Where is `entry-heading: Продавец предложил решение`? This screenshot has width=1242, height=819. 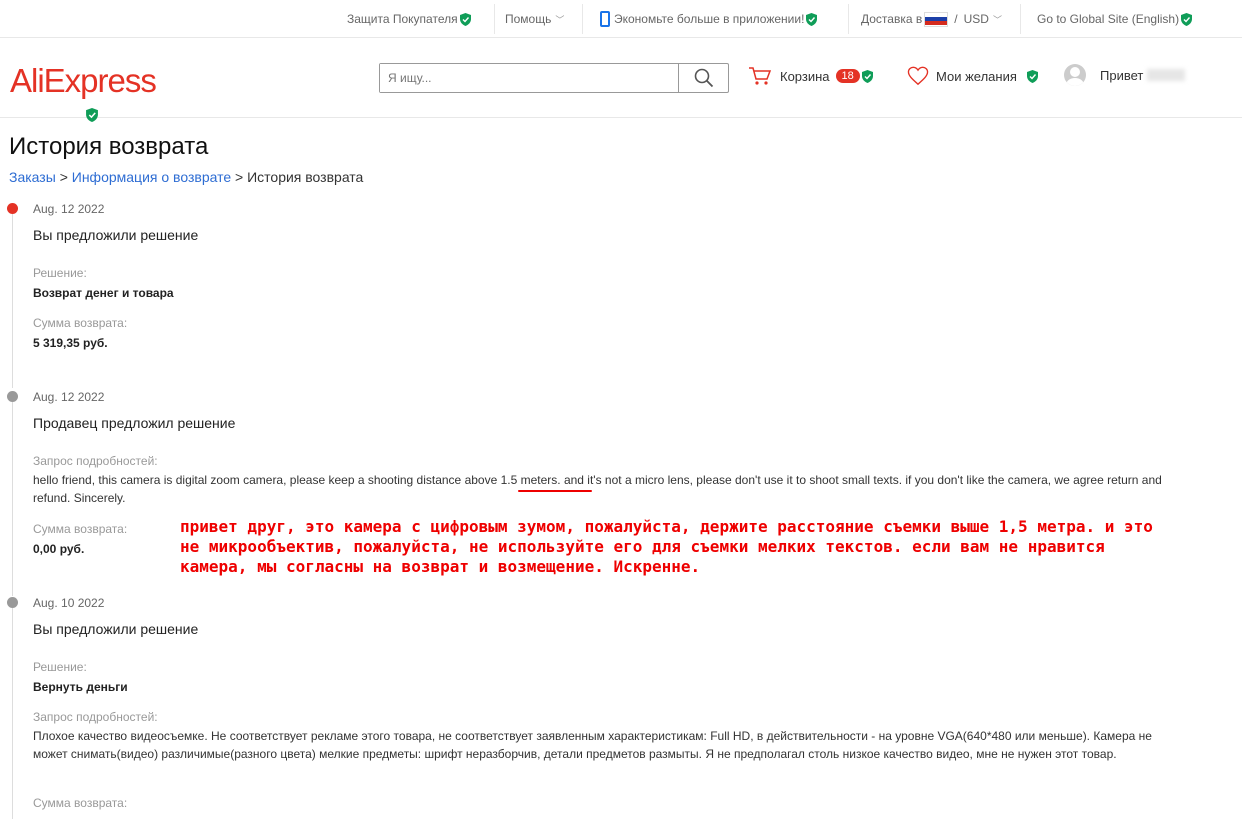 entry-heading: Продавец предложил решение is located at coordinates (134, 423).